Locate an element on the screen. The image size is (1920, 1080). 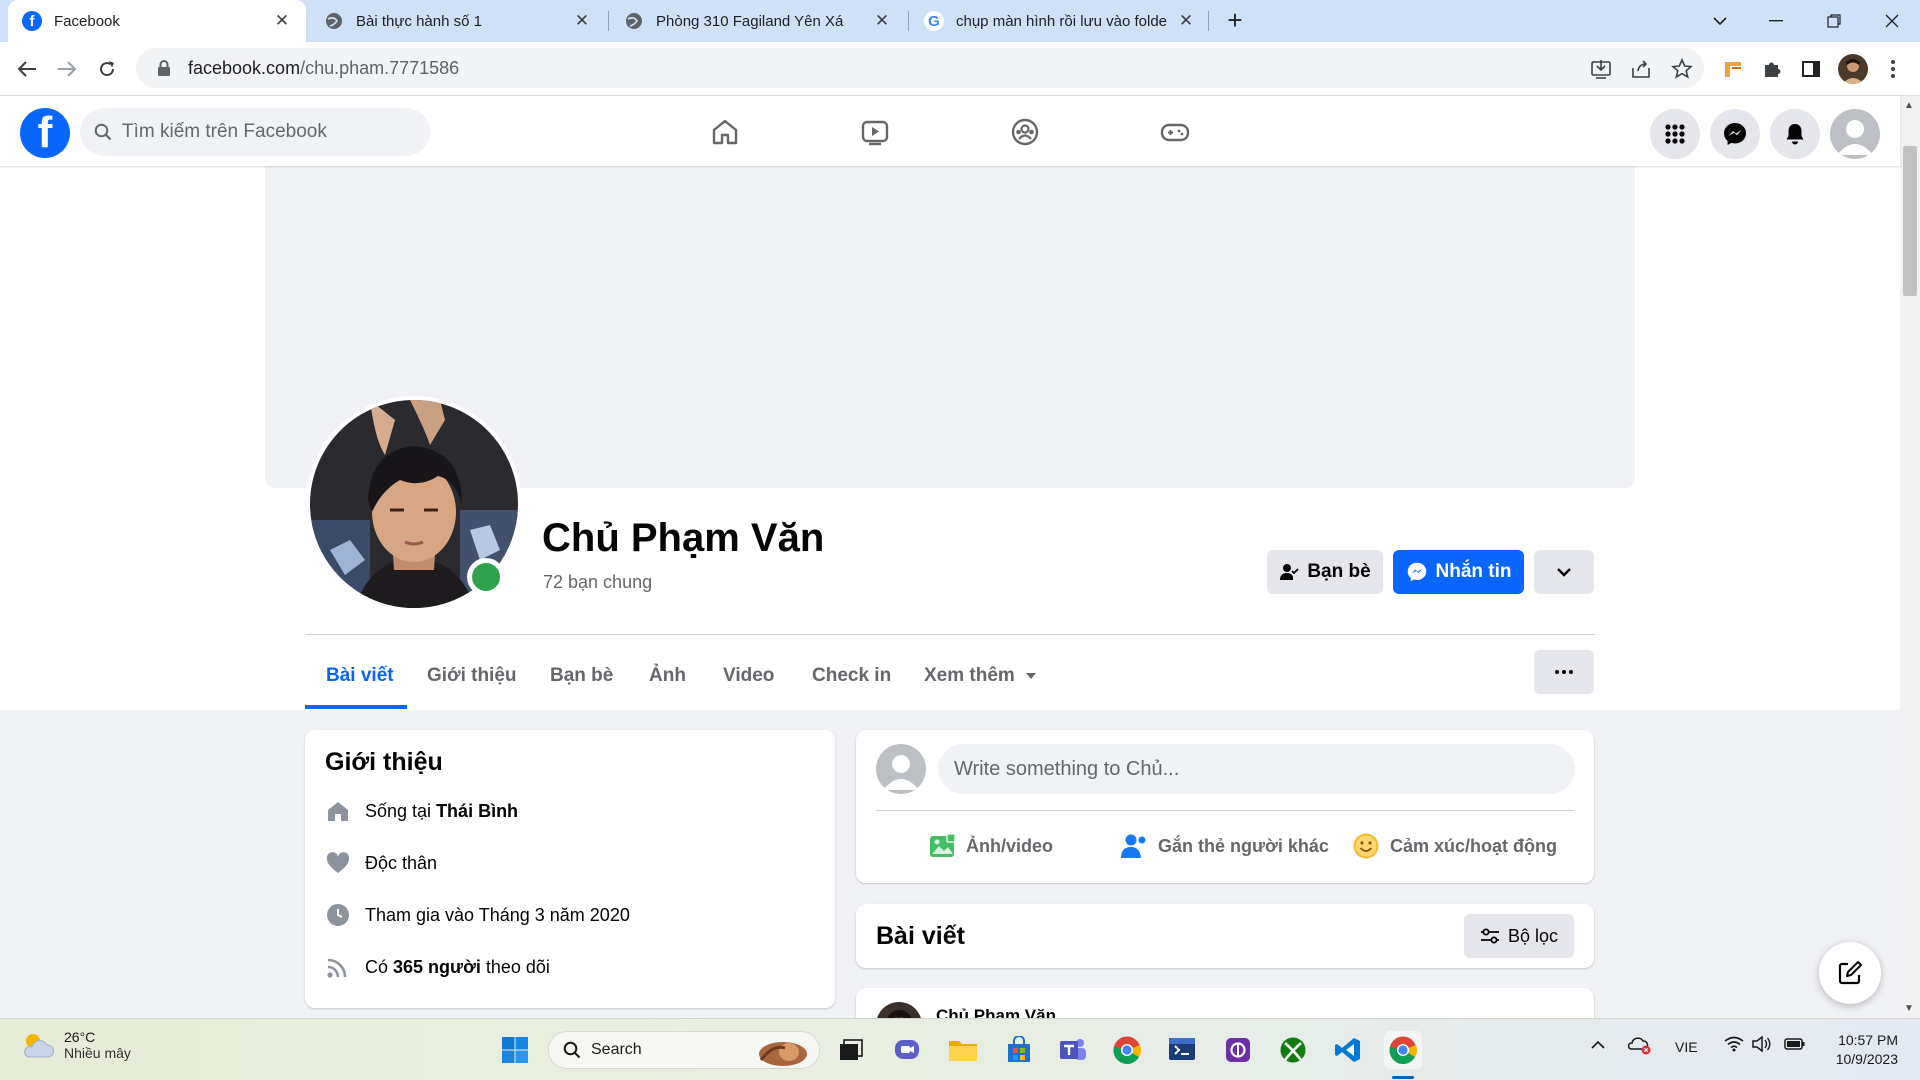
chrome-app-active is located at coordinates (1403, 1050).